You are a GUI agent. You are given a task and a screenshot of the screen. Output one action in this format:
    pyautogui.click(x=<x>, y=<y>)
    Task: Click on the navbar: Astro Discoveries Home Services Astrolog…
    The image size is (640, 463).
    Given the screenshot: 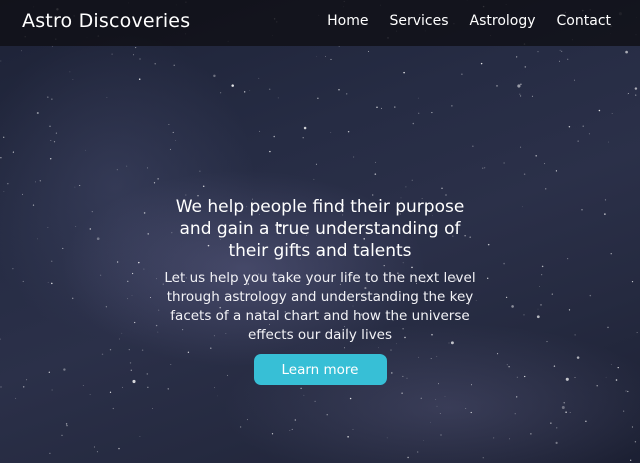 What is the action you would take?
    pyautogui.click(x=320, y=23)
    